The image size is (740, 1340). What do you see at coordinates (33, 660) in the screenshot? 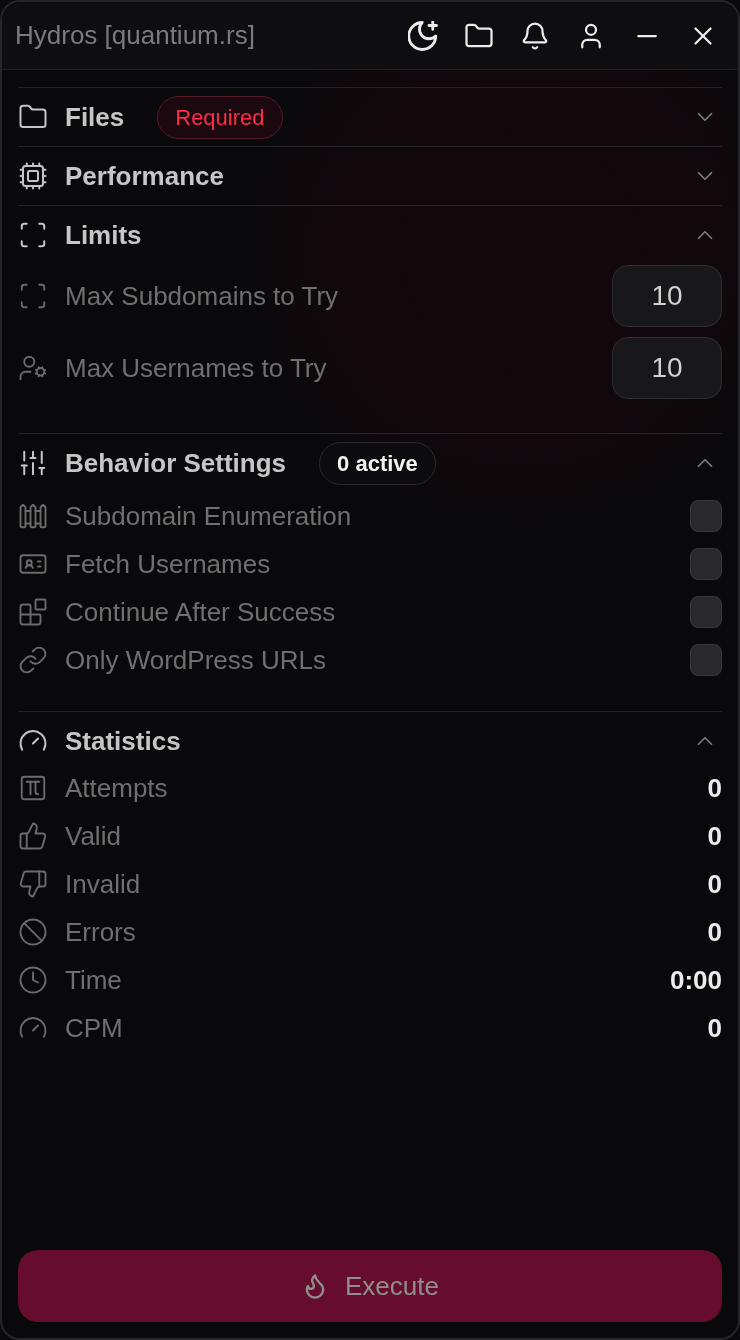
I see `link-icon` at bounding box center [33, 660].